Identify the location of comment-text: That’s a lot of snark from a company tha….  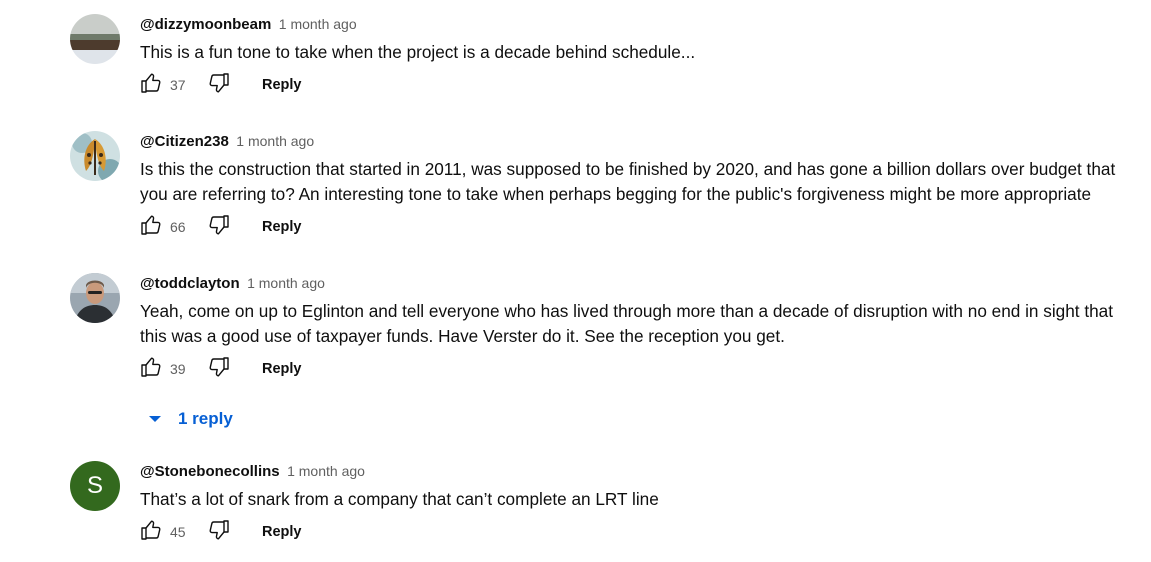
(399, 499).